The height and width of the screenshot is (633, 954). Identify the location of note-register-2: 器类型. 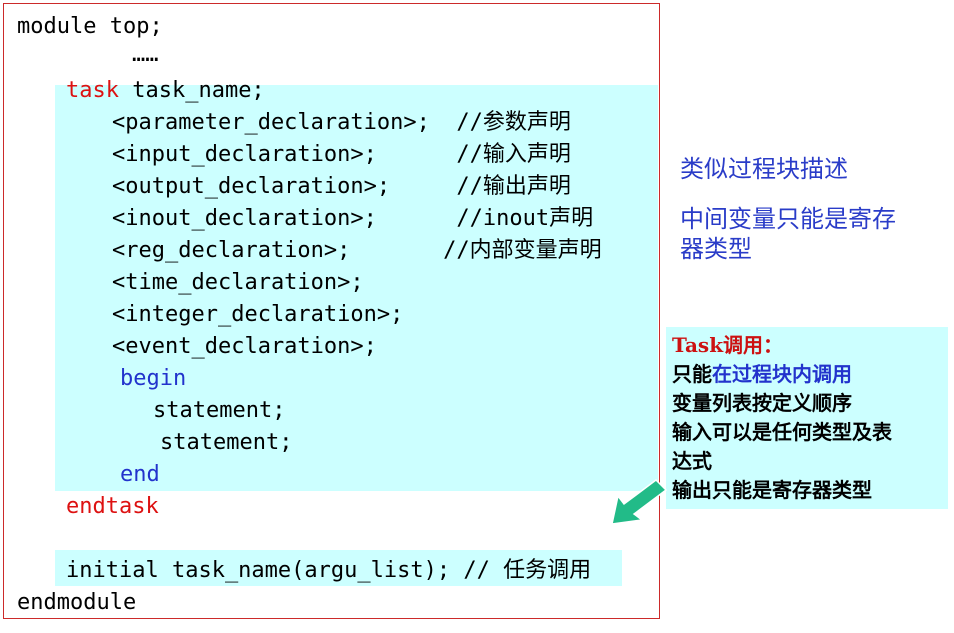
(716, 249).